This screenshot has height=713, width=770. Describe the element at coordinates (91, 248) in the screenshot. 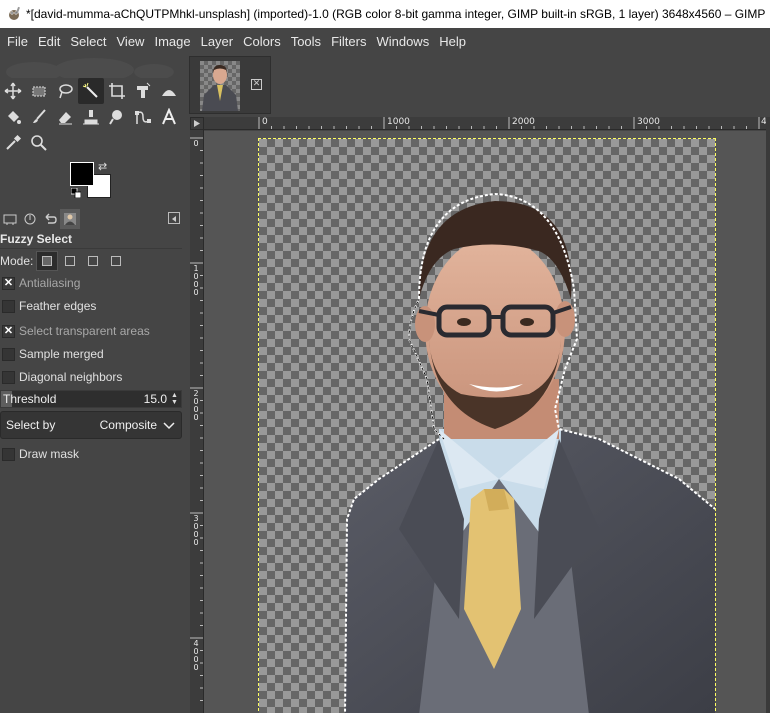

I see `divider` at that location.